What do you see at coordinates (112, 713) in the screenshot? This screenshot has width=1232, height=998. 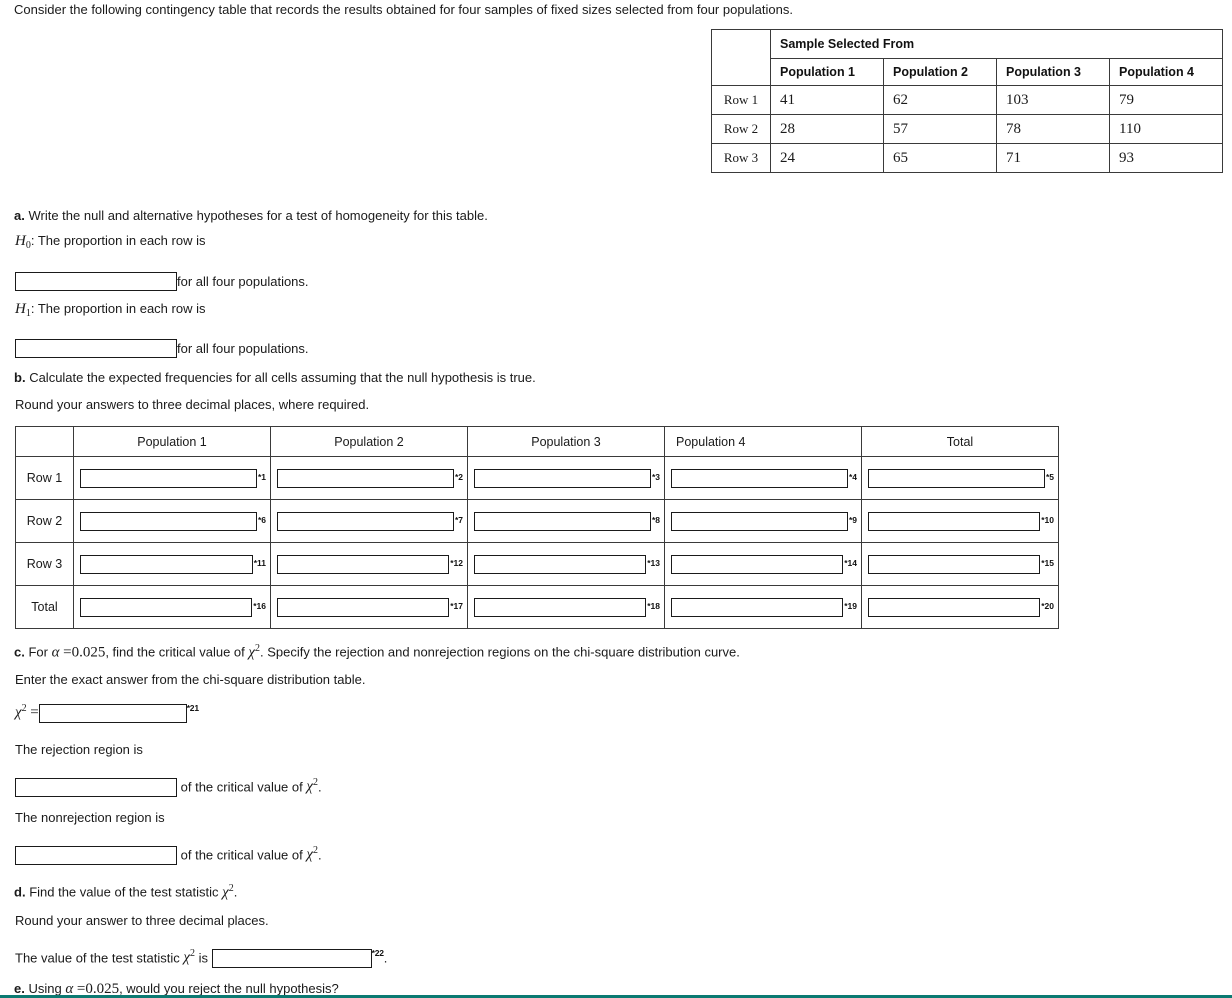 I see `chi-critical-value-input` at bounding box center [112, 713].